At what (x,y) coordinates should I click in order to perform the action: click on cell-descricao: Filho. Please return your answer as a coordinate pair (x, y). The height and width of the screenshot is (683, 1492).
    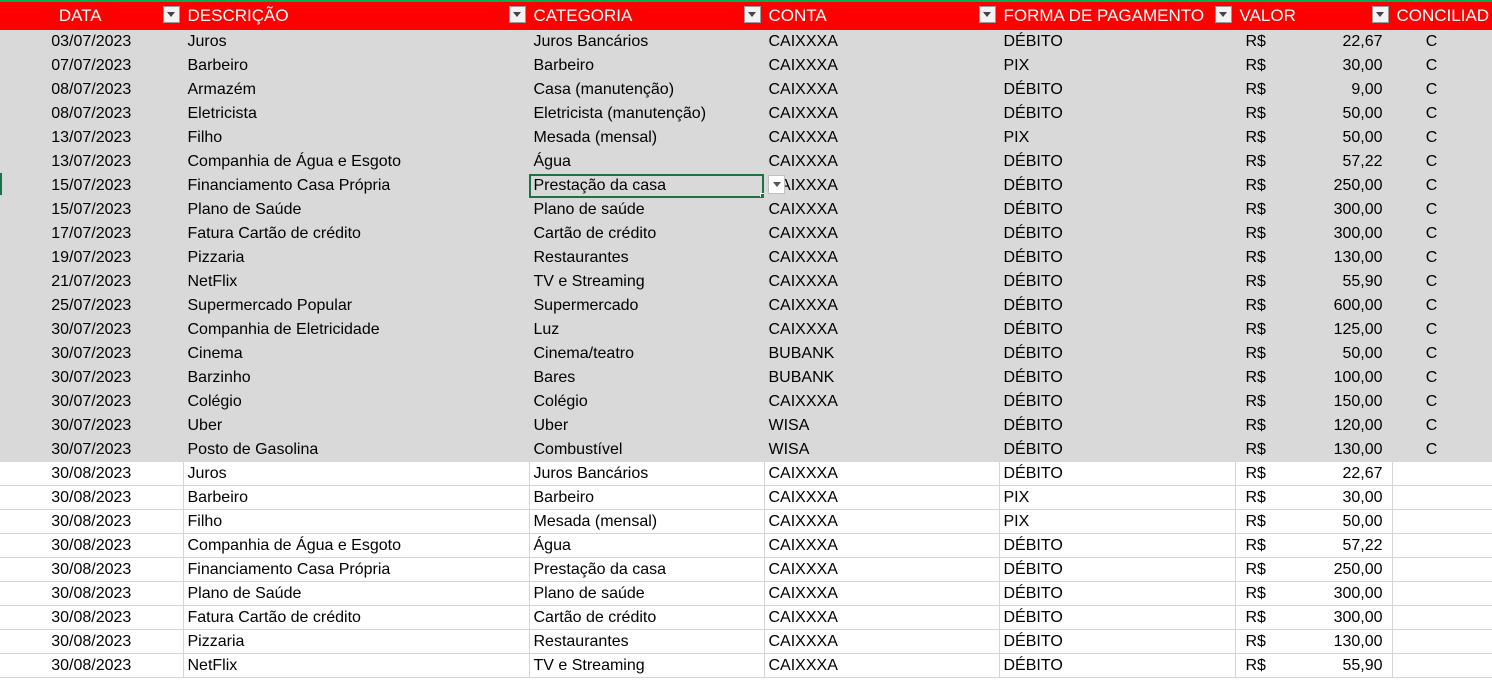
    Looking at the image, I should click on (356, 137).